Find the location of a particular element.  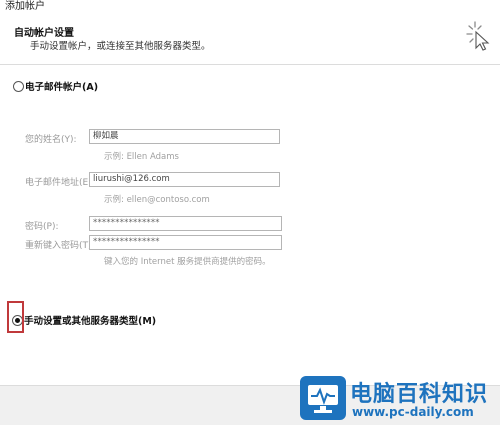

highlight-box is located at coordinates (15, 317).